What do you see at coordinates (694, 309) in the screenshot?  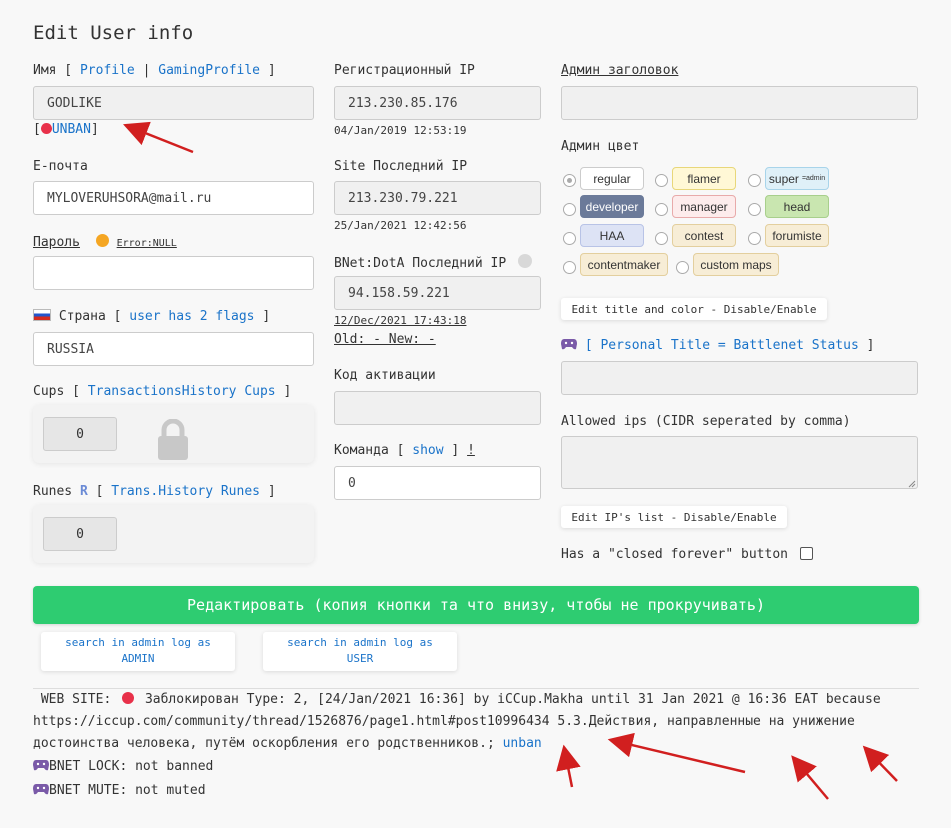 I see `edit-title-color-button: Edit title and color - Disable/Enable` at bounding box center [694, 309].